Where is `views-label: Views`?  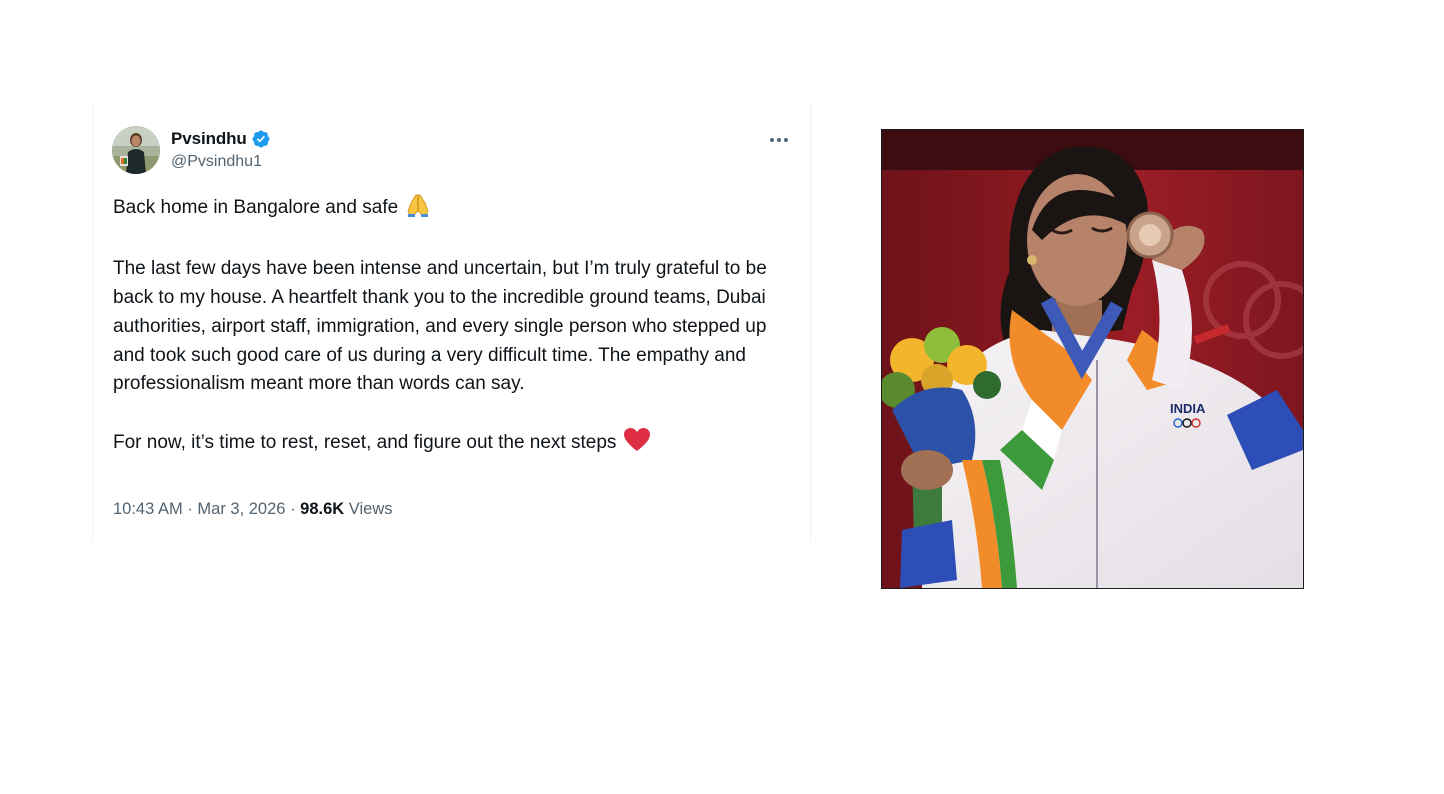 views-label: Views is located at coordinates (370, 509).